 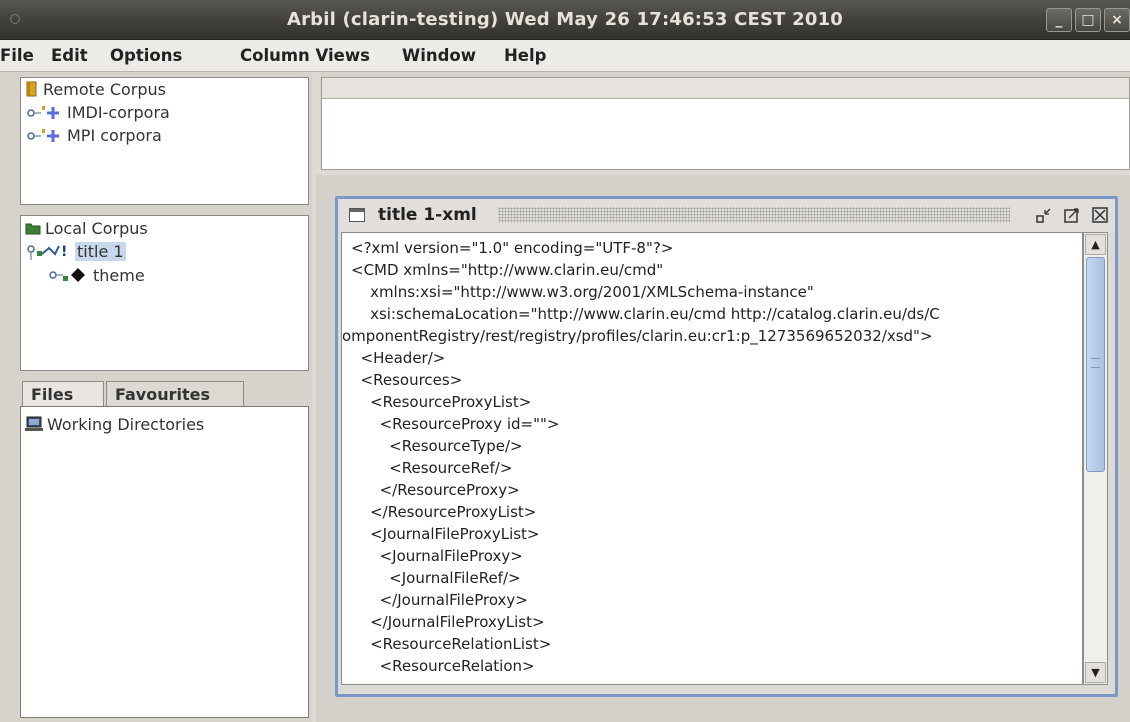 I want to click on menu-window: Window, so click(x=439, y=55).